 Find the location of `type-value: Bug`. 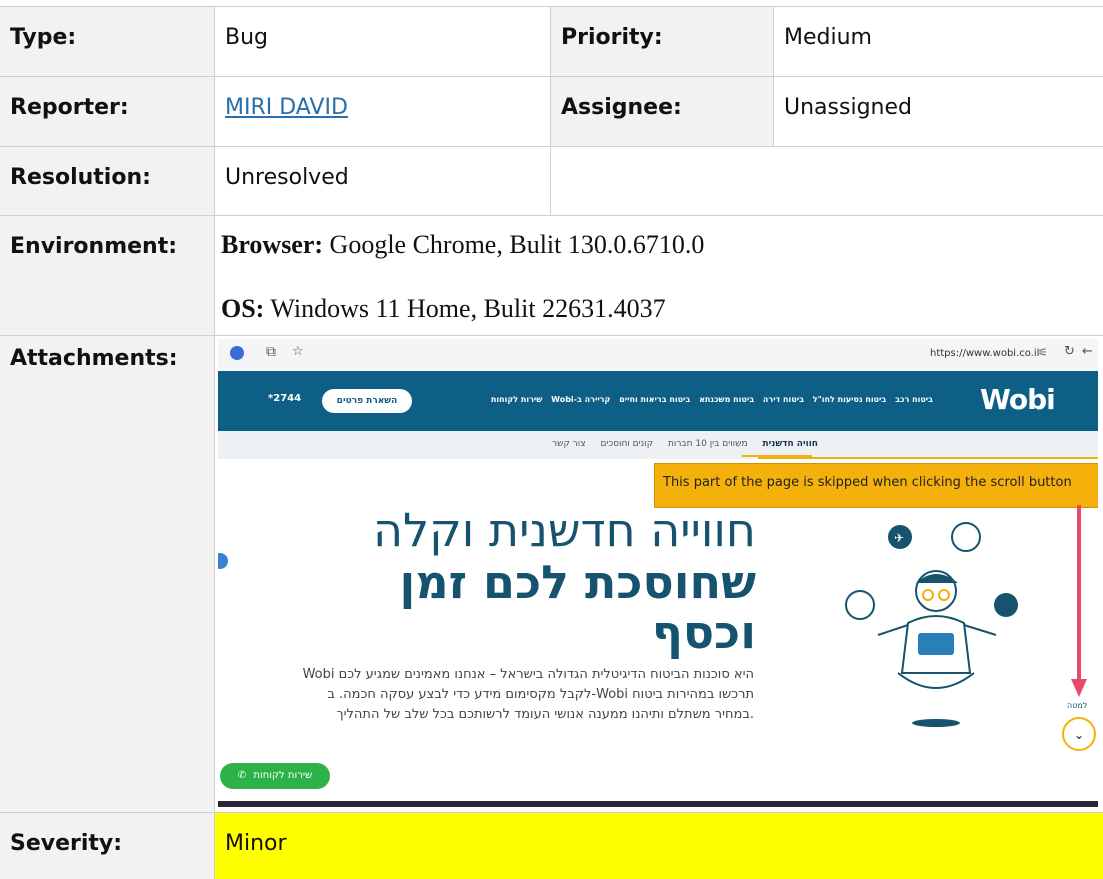

type-value: Bug is located at coordinates (382, 41).